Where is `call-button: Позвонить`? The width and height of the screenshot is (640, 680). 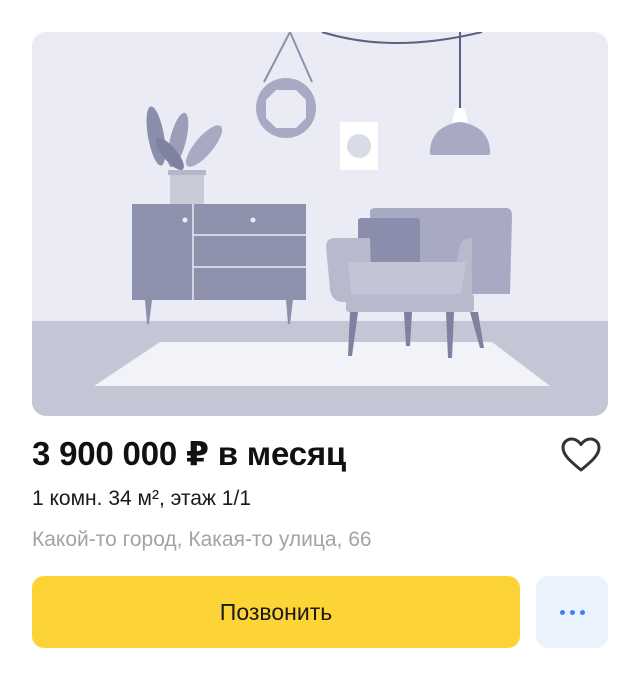 call-button: Позвонить is located at coordinates (276, 612).